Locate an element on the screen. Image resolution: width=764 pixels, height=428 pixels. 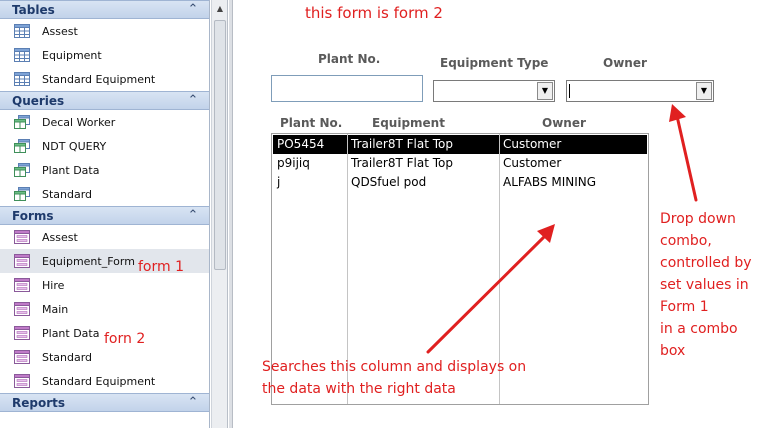
arrow-to-owner-combo is located at coordinates (686, 158).